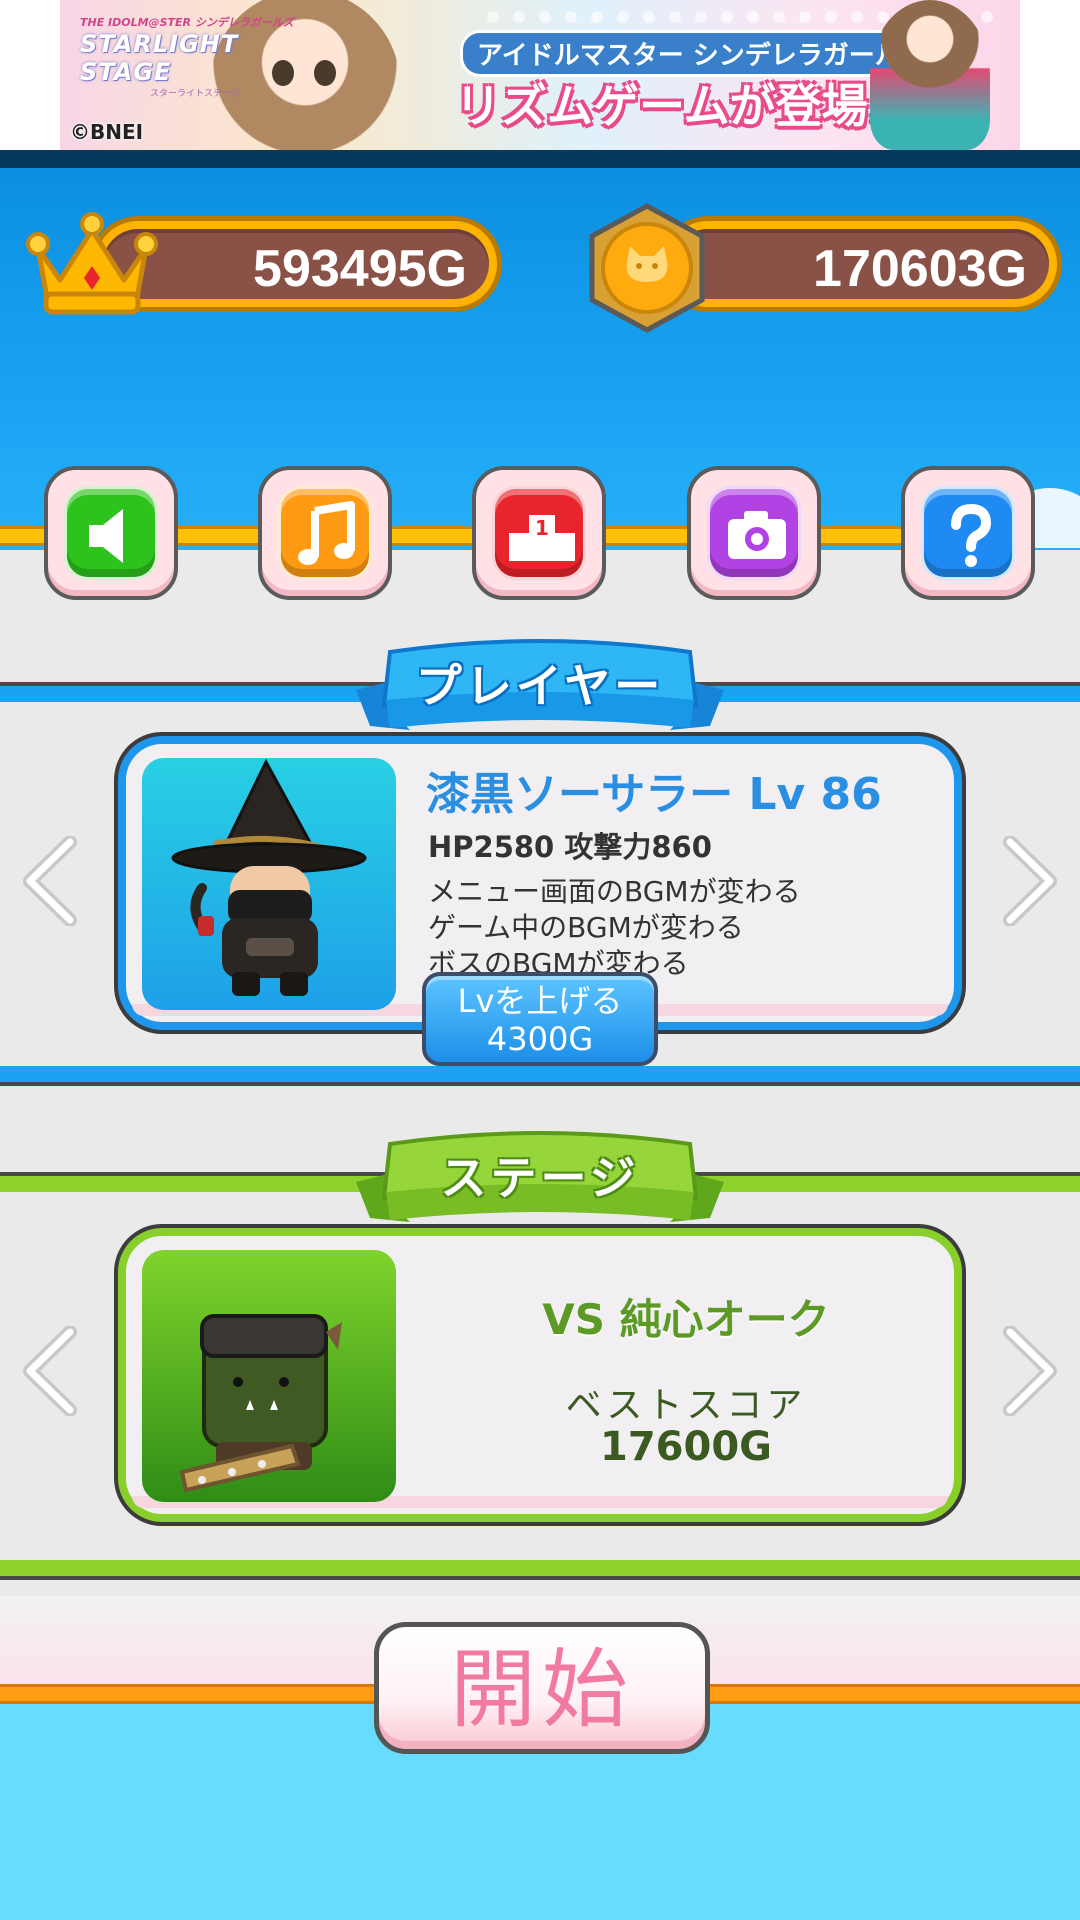 The image size is (1080, 1920). I want to click on stage-next-button, so click(1030, 1371).